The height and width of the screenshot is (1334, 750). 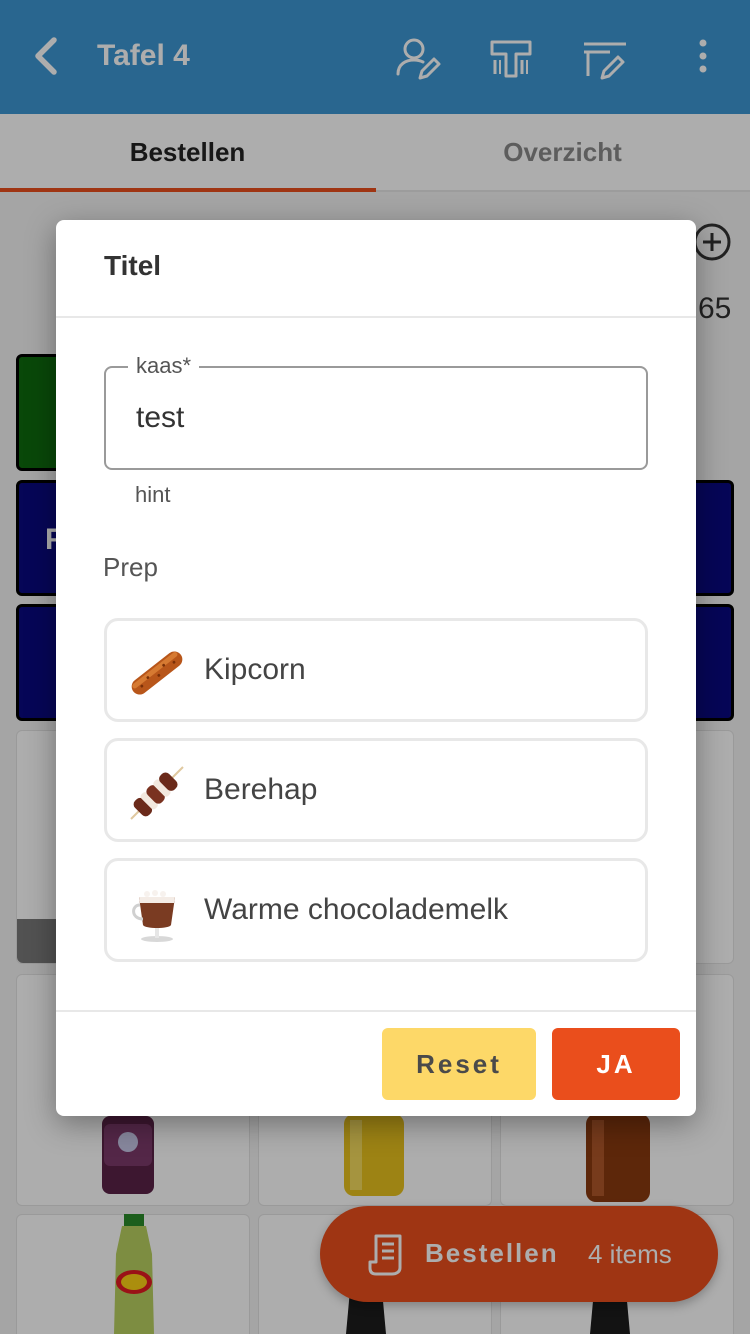 I want to click on option-label: Berehap, so click(x=261, y=789).